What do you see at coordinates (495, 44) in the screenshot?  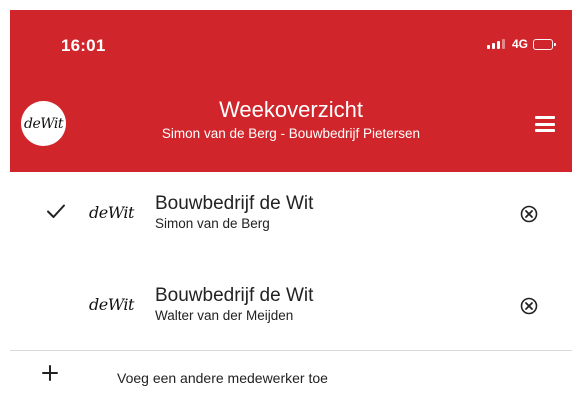 I see `signal-icon` at bounding box center [495, 44].